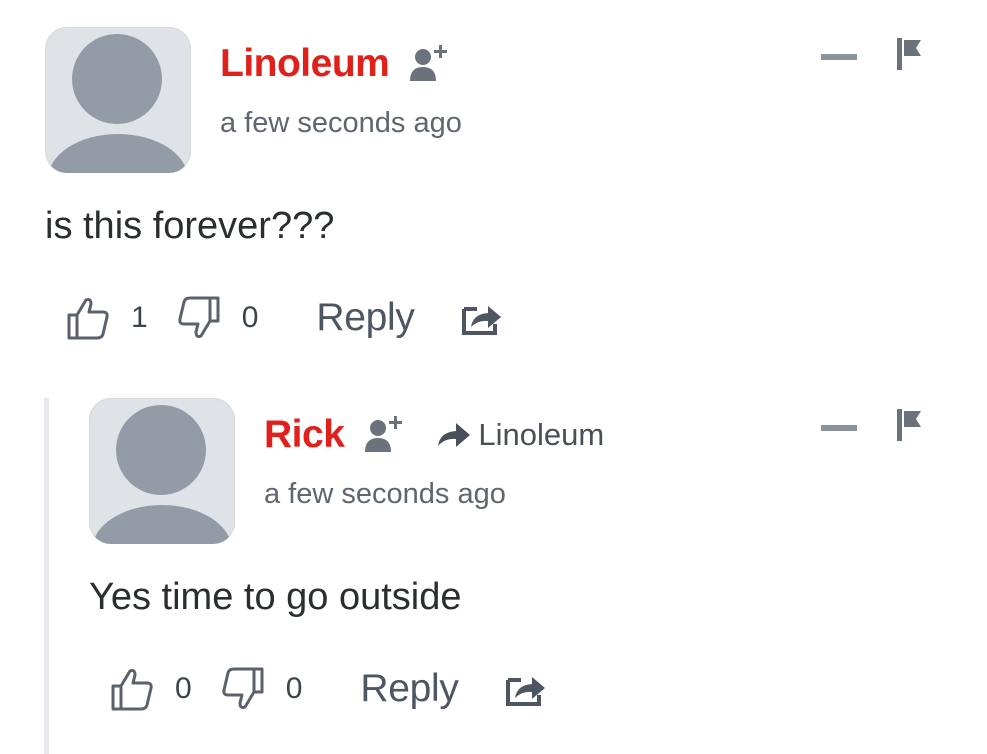 The height and width of the screenshot is (754, 987). What do you see at coordinates (285, 318) in the screenshot?
I see `comment-actions: 1 0 Reply` at bounding box center [285, 318].